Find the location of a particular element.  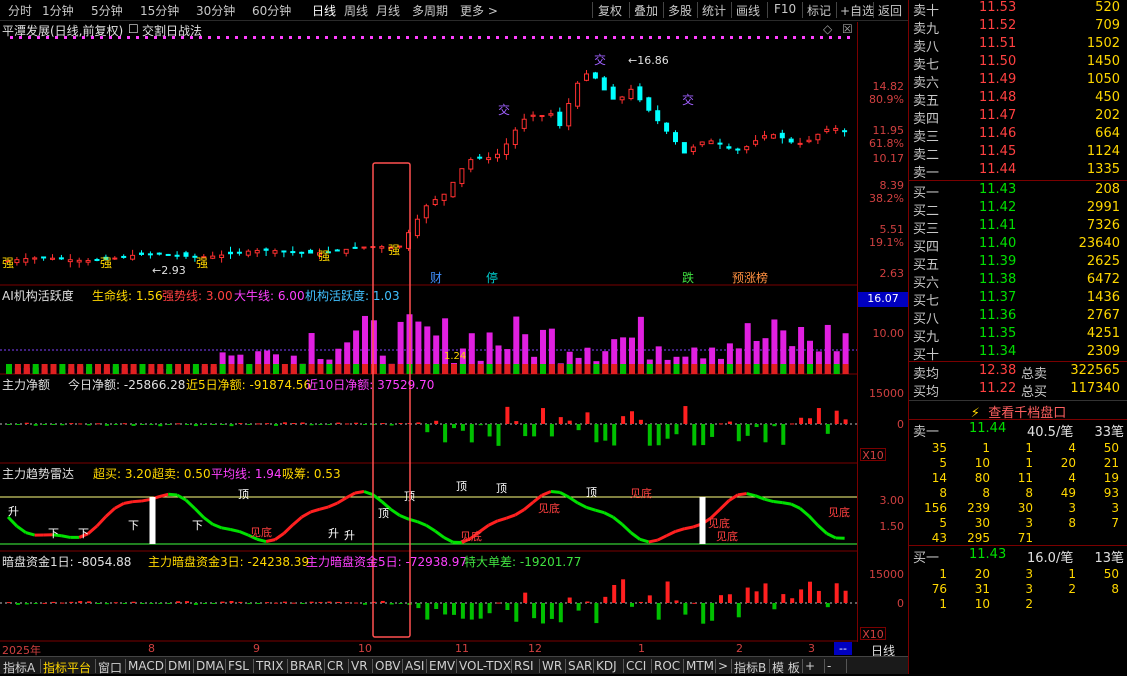

period-tab-weekly: 周线 is located at coordinates (356, 10).